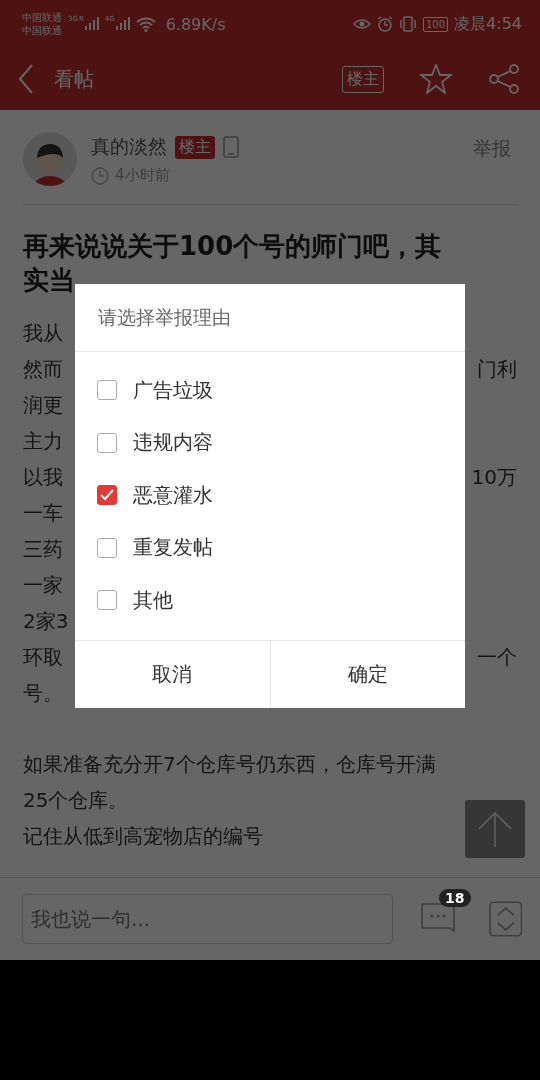  What do you see at coordinates (270, 442) in the screenshot?
I see `reason-option: 违规内容` at bounding box center [270, 442].